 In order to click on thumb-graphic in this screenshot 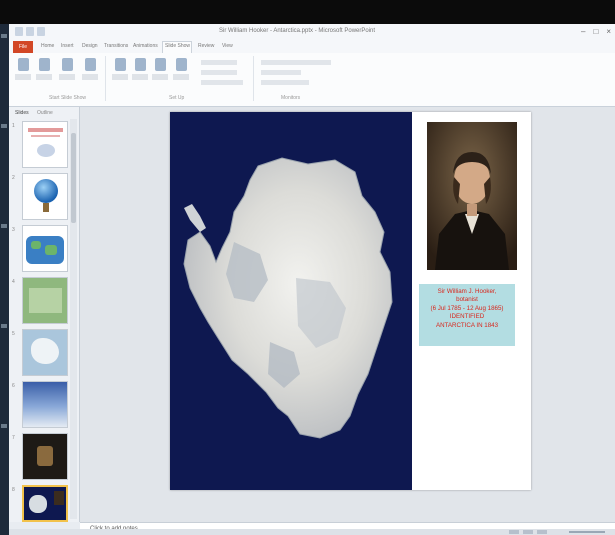, I will do `click(46, 150)`.